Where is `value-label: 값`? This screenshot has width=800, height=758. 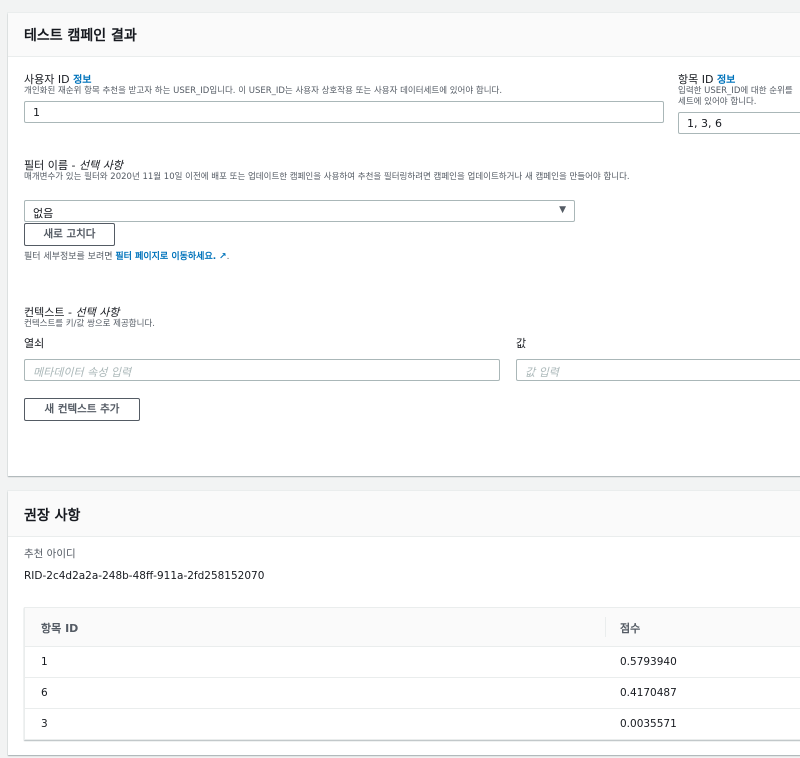
value-label: 값 is located at coordinates (521, 343).